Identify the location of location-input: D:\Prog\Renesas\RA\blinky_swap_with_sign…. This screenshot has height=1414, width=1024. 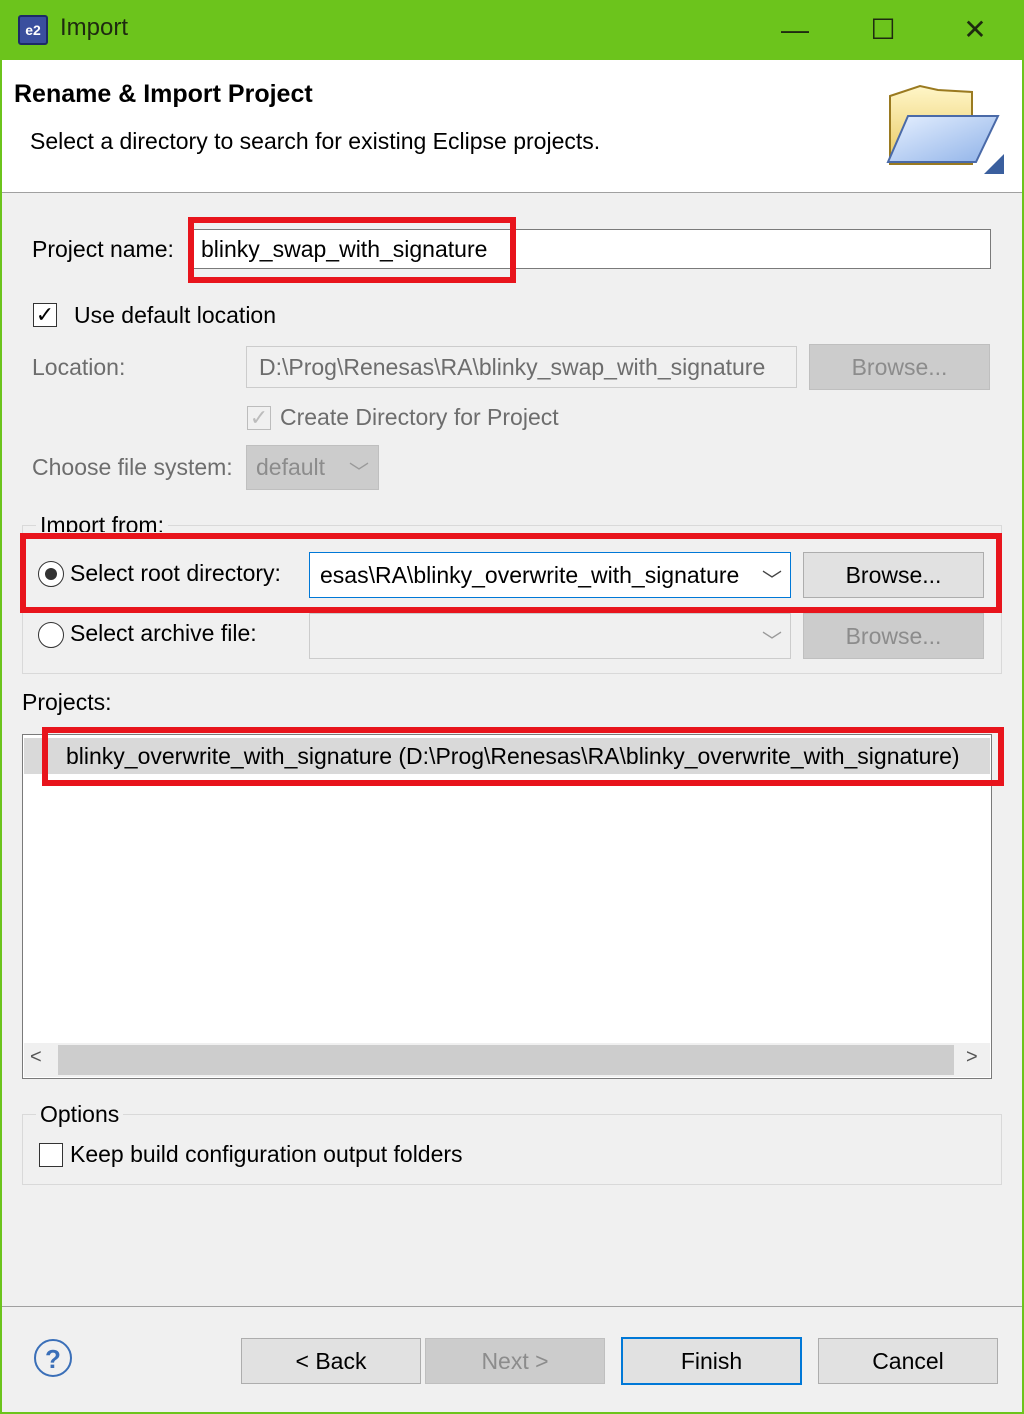
(521, 367).